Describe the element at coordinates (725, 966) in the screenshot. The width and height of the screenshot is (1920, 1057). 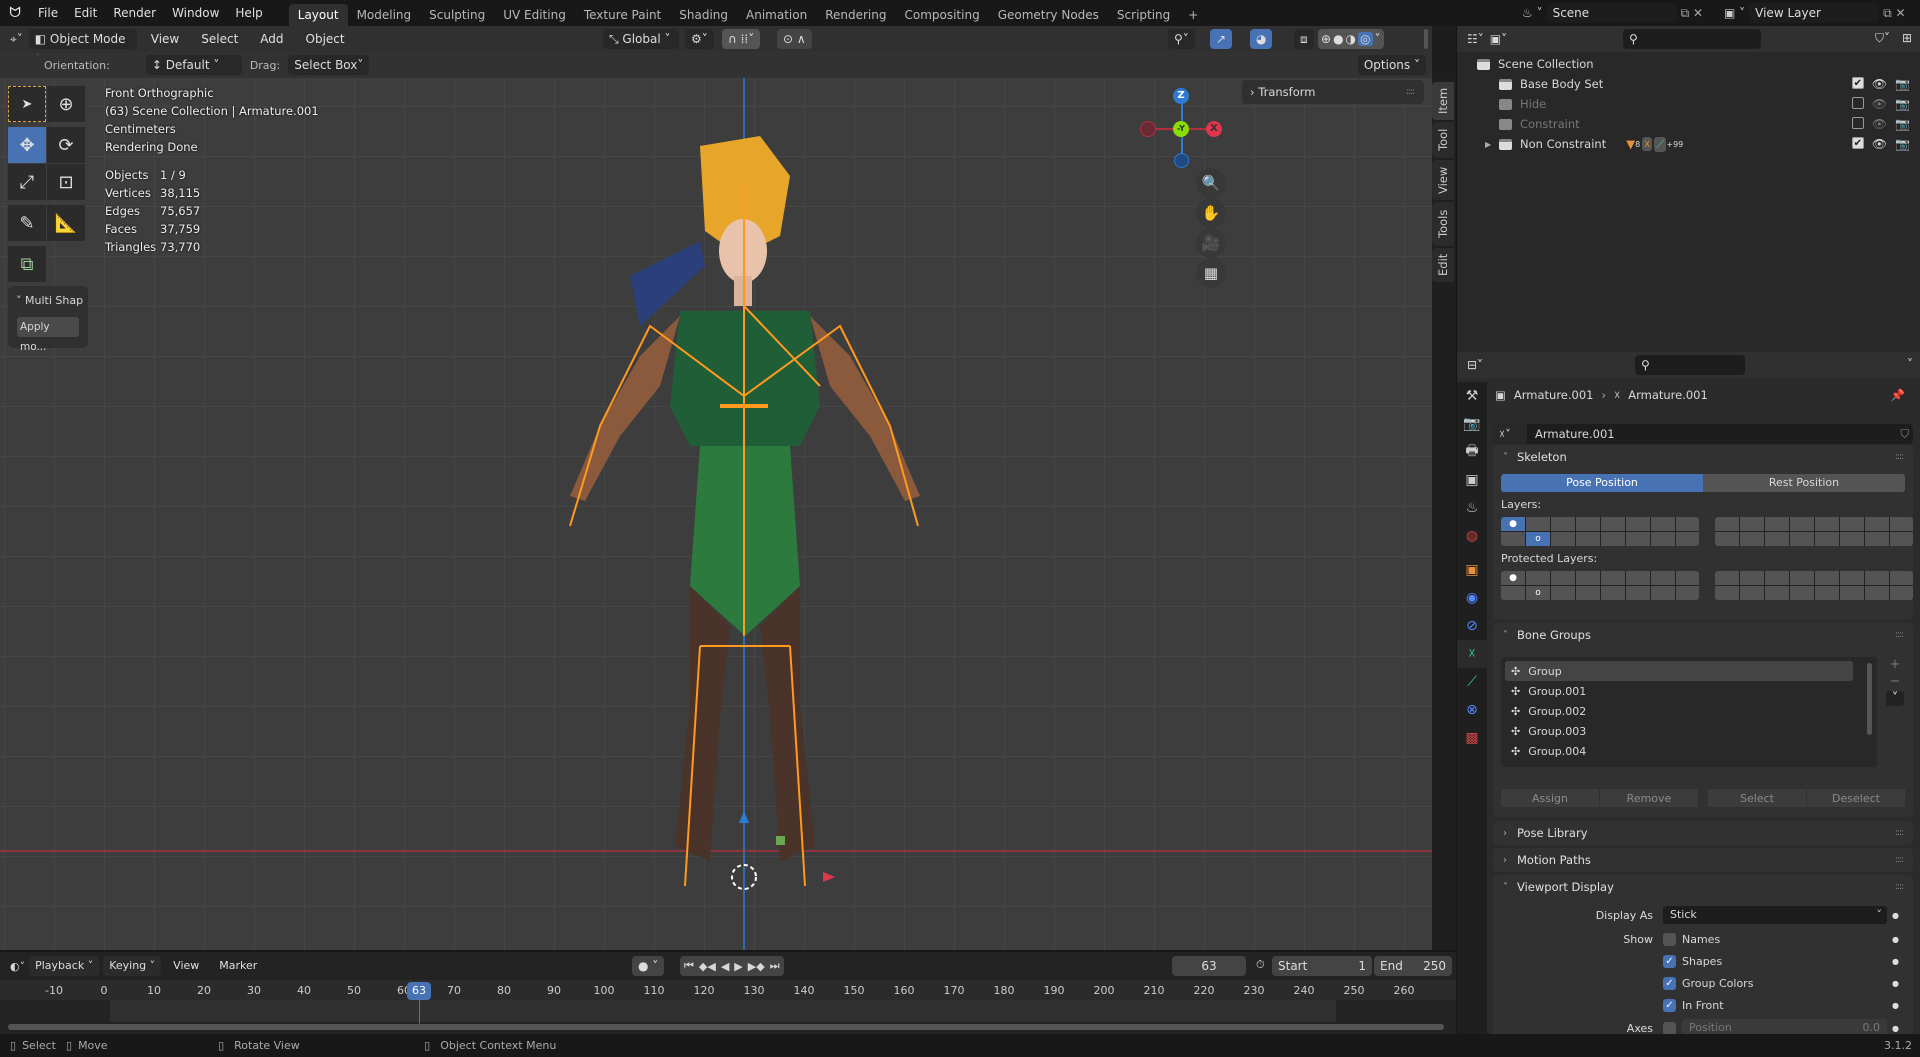
I see `play-reverse-icon: ◀` at that location.